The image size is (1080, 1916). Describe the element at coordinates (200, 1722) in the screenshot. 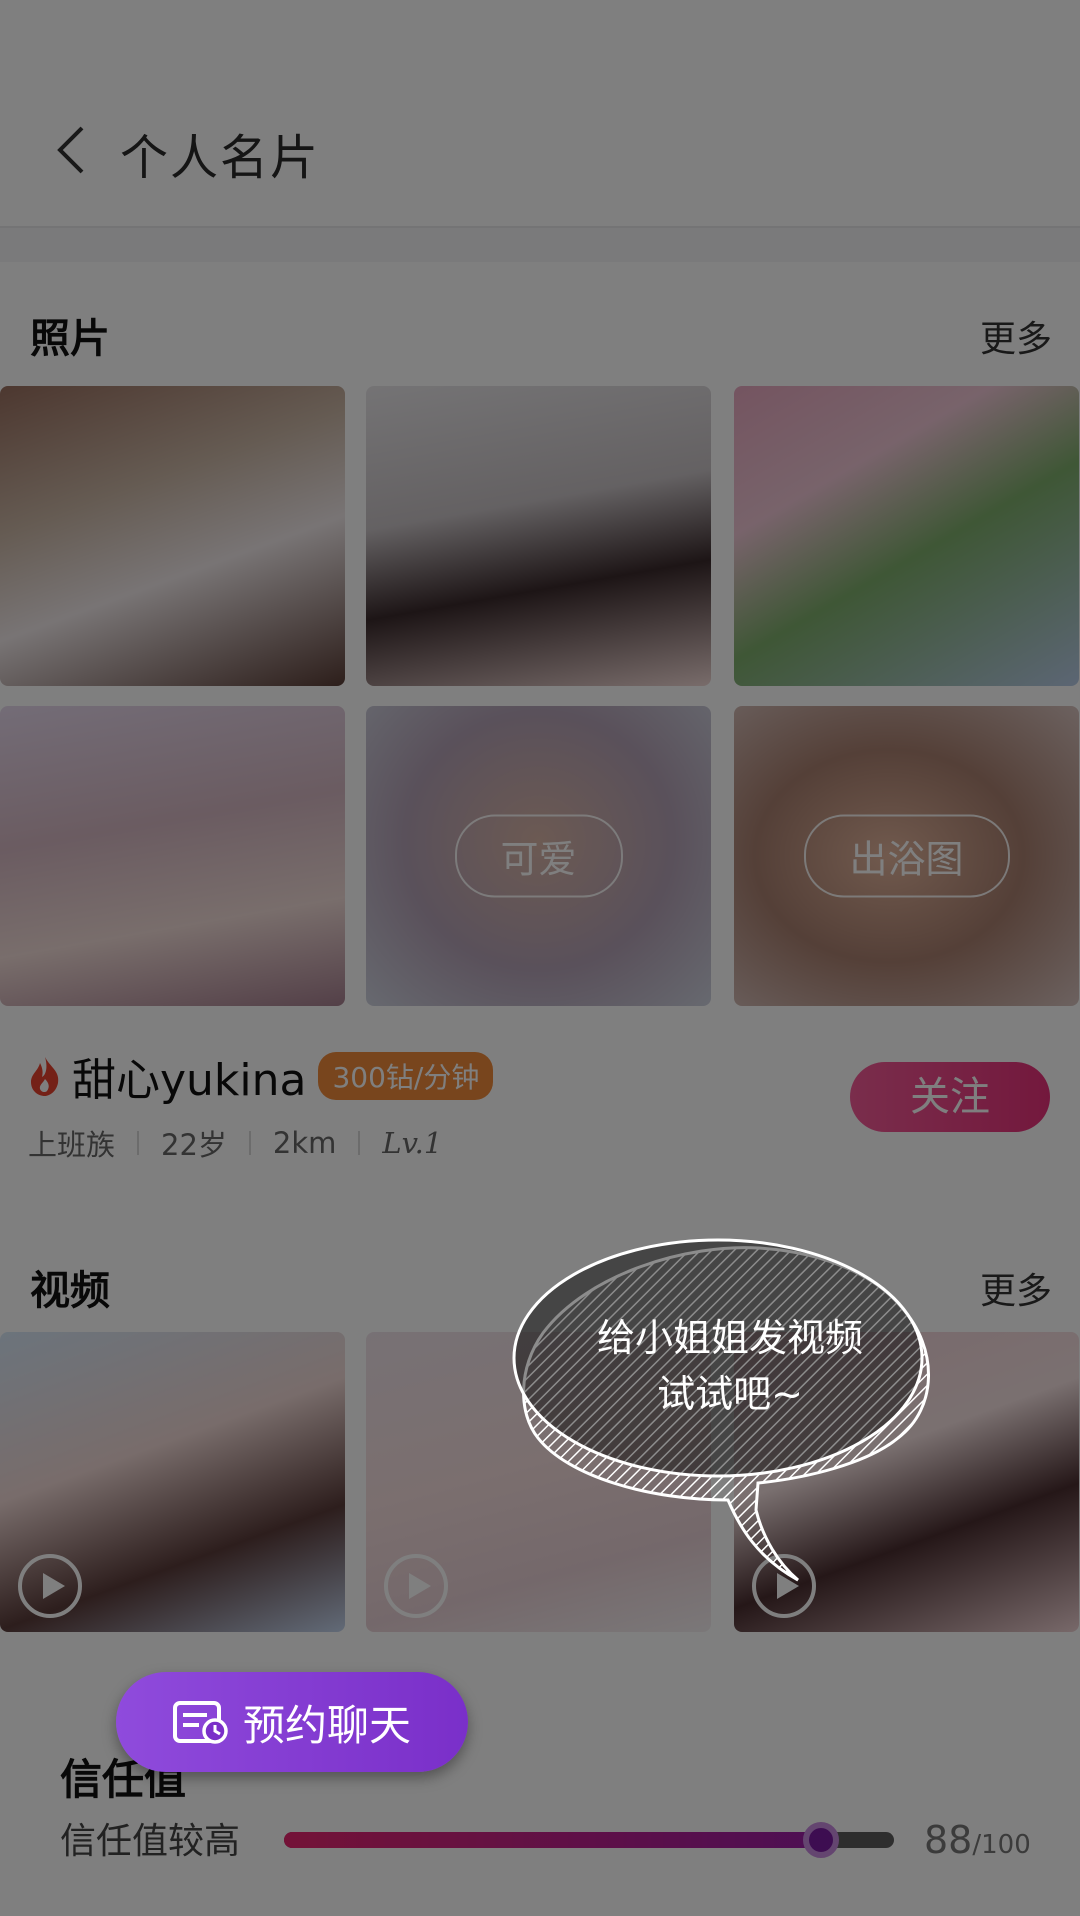

I see `calendar-clock-icon` at that location.